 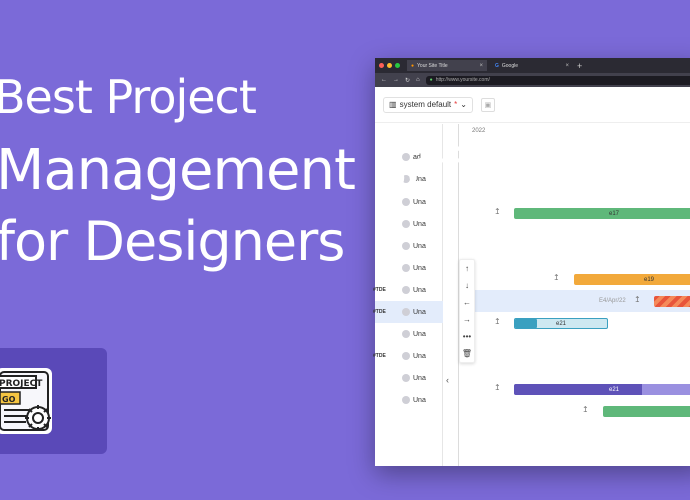 I want to click on save-icon: ▣, so click(x=488, y=105).